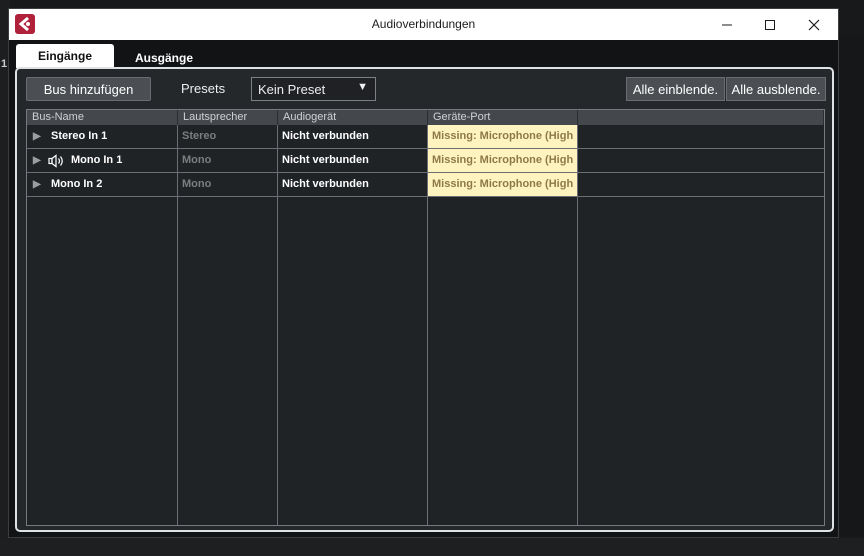  Describe the element at coordinates (776, 89) in the screenshot. I see `hide-all-button: Alle ausblende.` at that location.